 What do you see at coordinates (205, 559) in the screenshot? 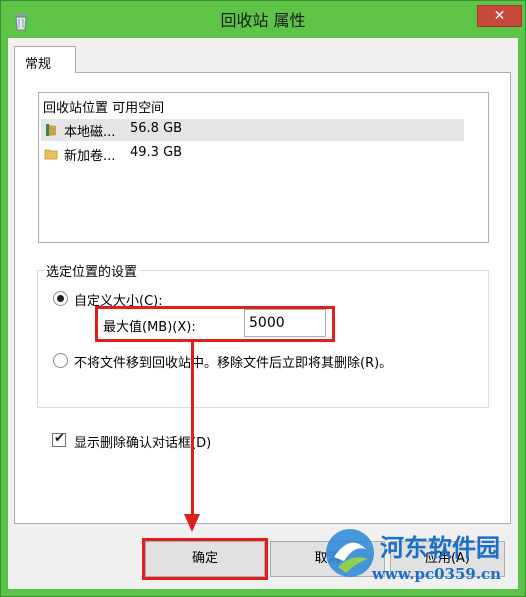
I see `ok-button-highlight-box` at bounding box center [205, 559].